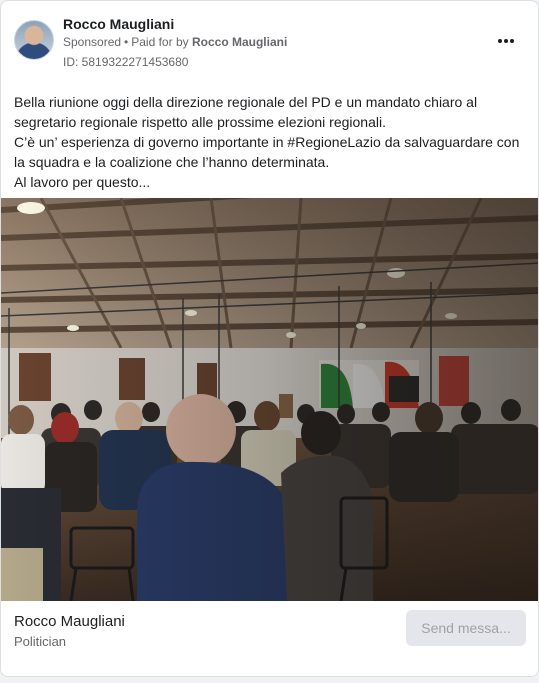  I want to click on paid-for-prefix: Paid for by, so click(160, 42).